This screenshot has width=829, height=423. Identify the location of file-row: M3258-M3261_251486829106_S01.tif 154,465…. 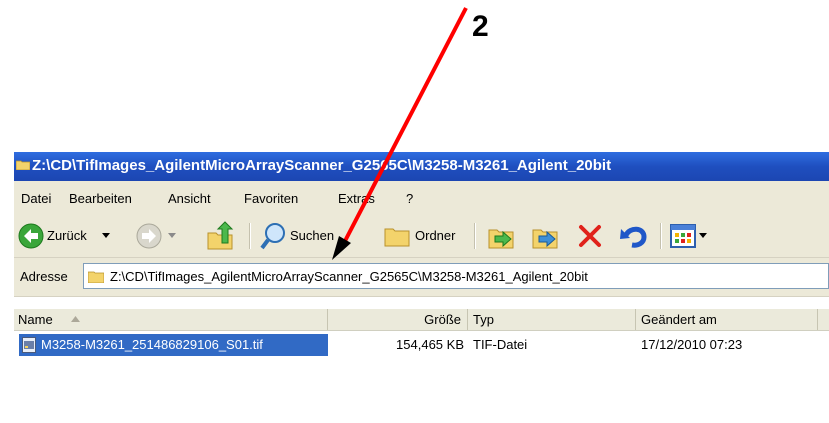
(421, 345).